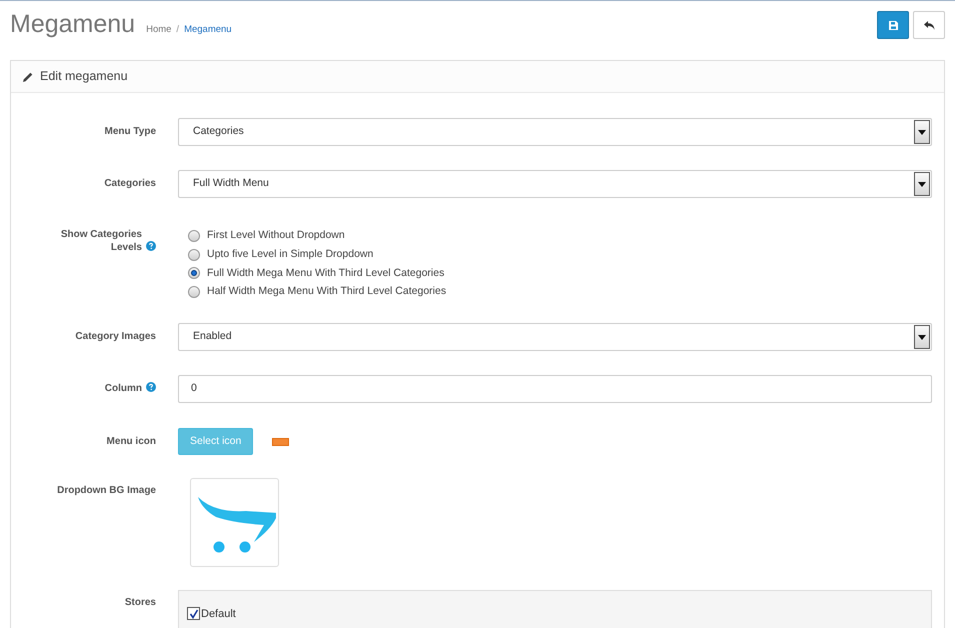 The height and width of the screenshot is (628, 955). Describe the element at coordinates (159, 30) in the screenshot. I see `breadcrumb-link: Home` at that location.